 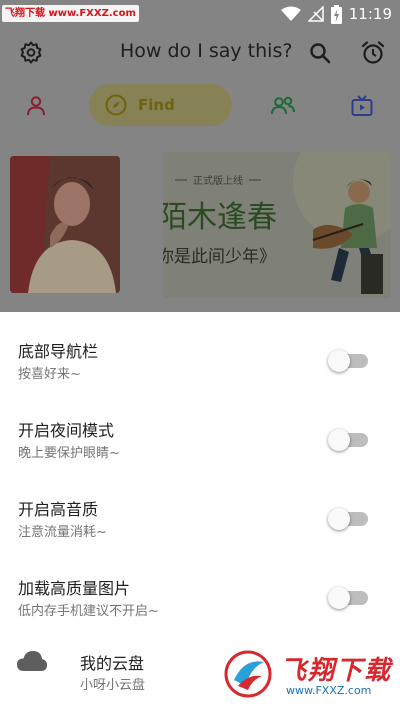 I want to click on watermark-url: www.FXXZ.com, so click(x=329, y=690).